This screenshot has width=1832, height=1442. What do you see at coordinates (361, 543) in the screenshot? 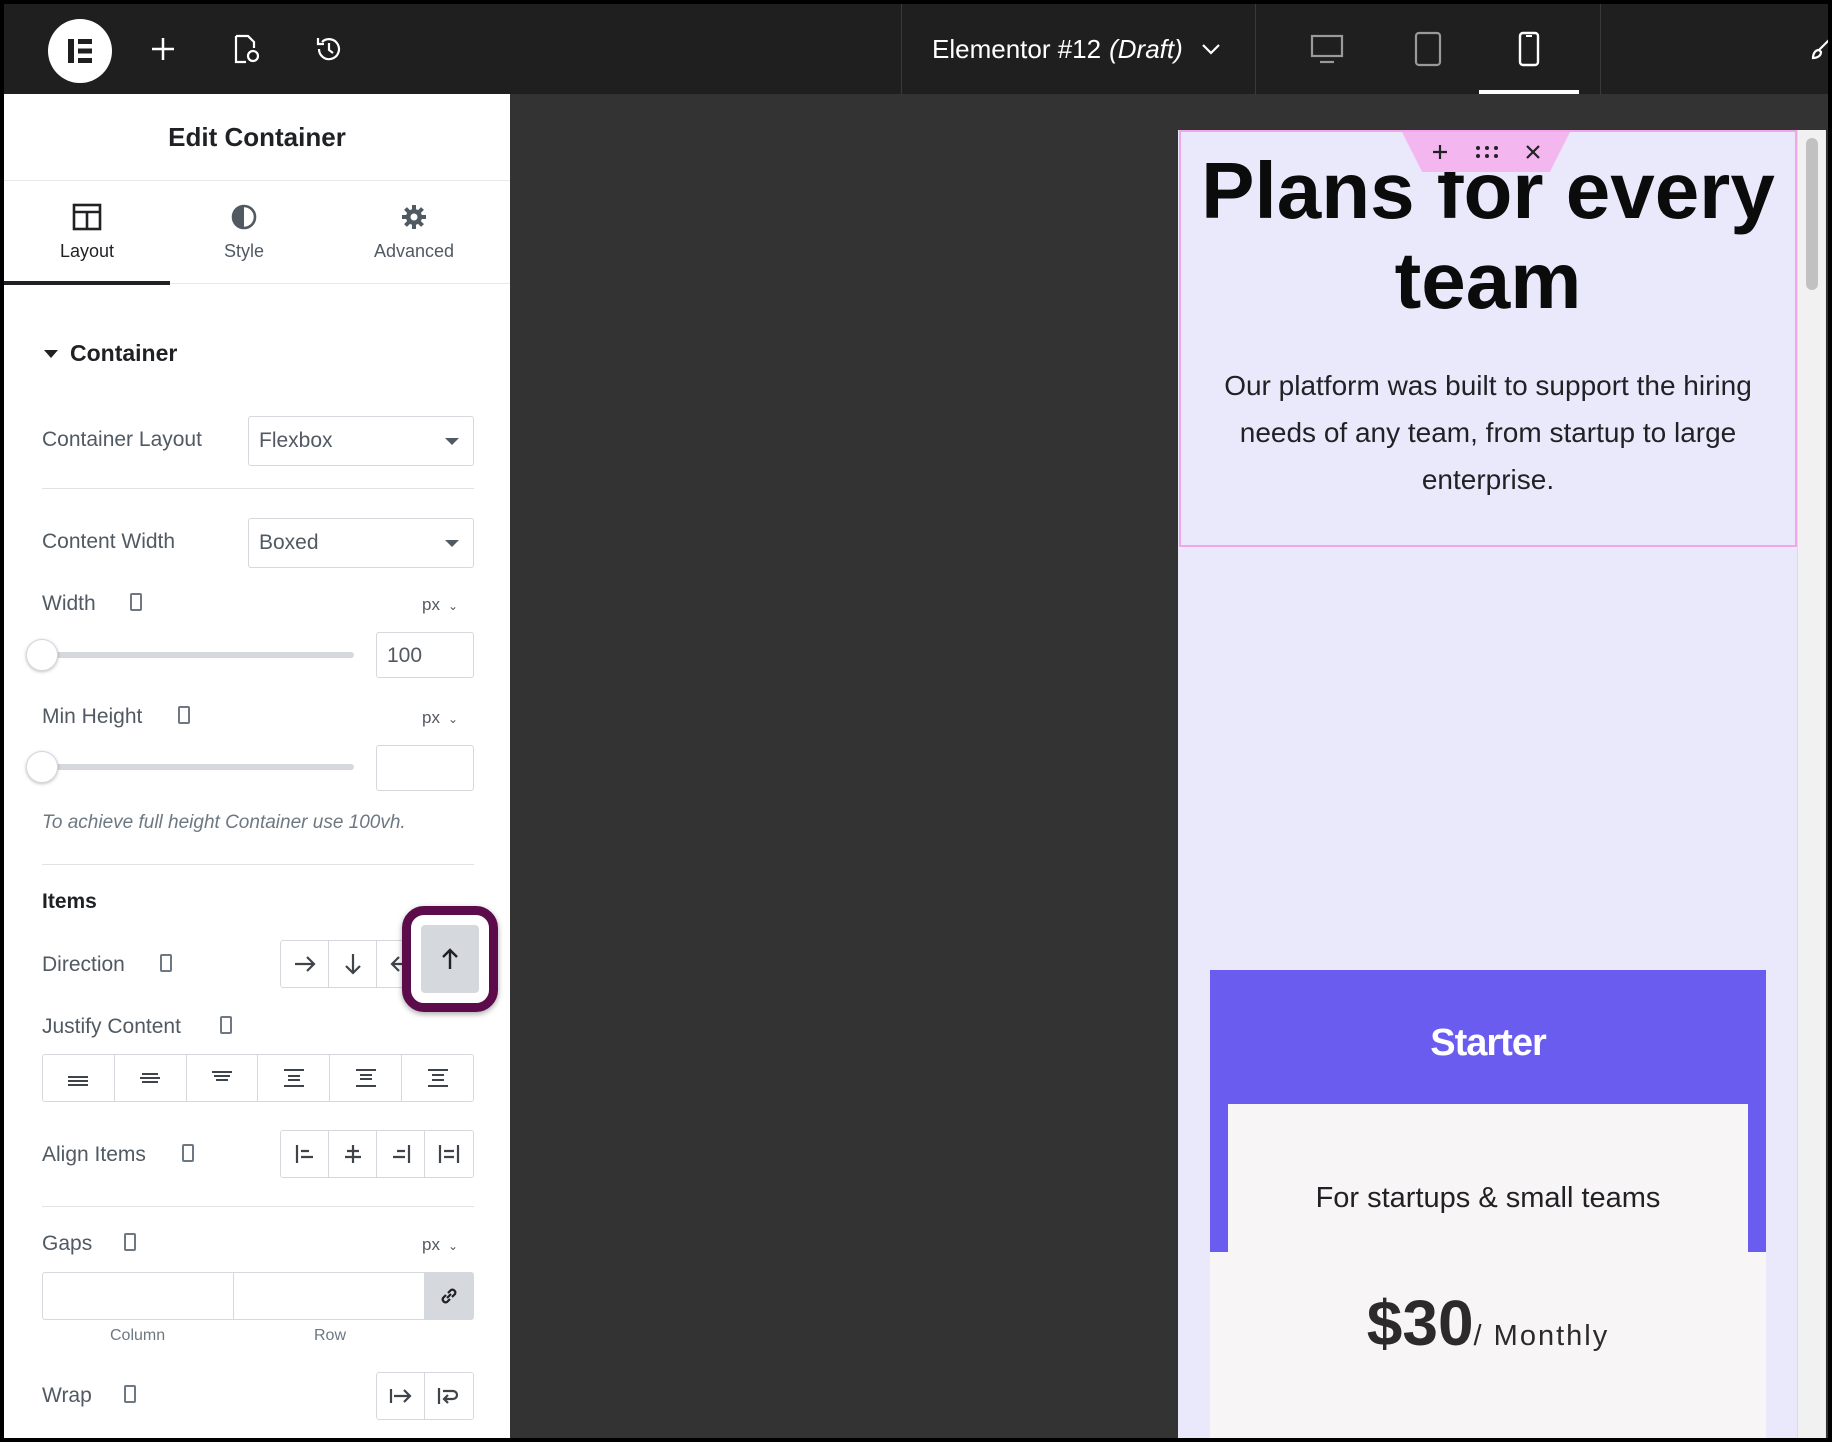
I see `content-width-select: Boxed` at bounding box center [361, 543].